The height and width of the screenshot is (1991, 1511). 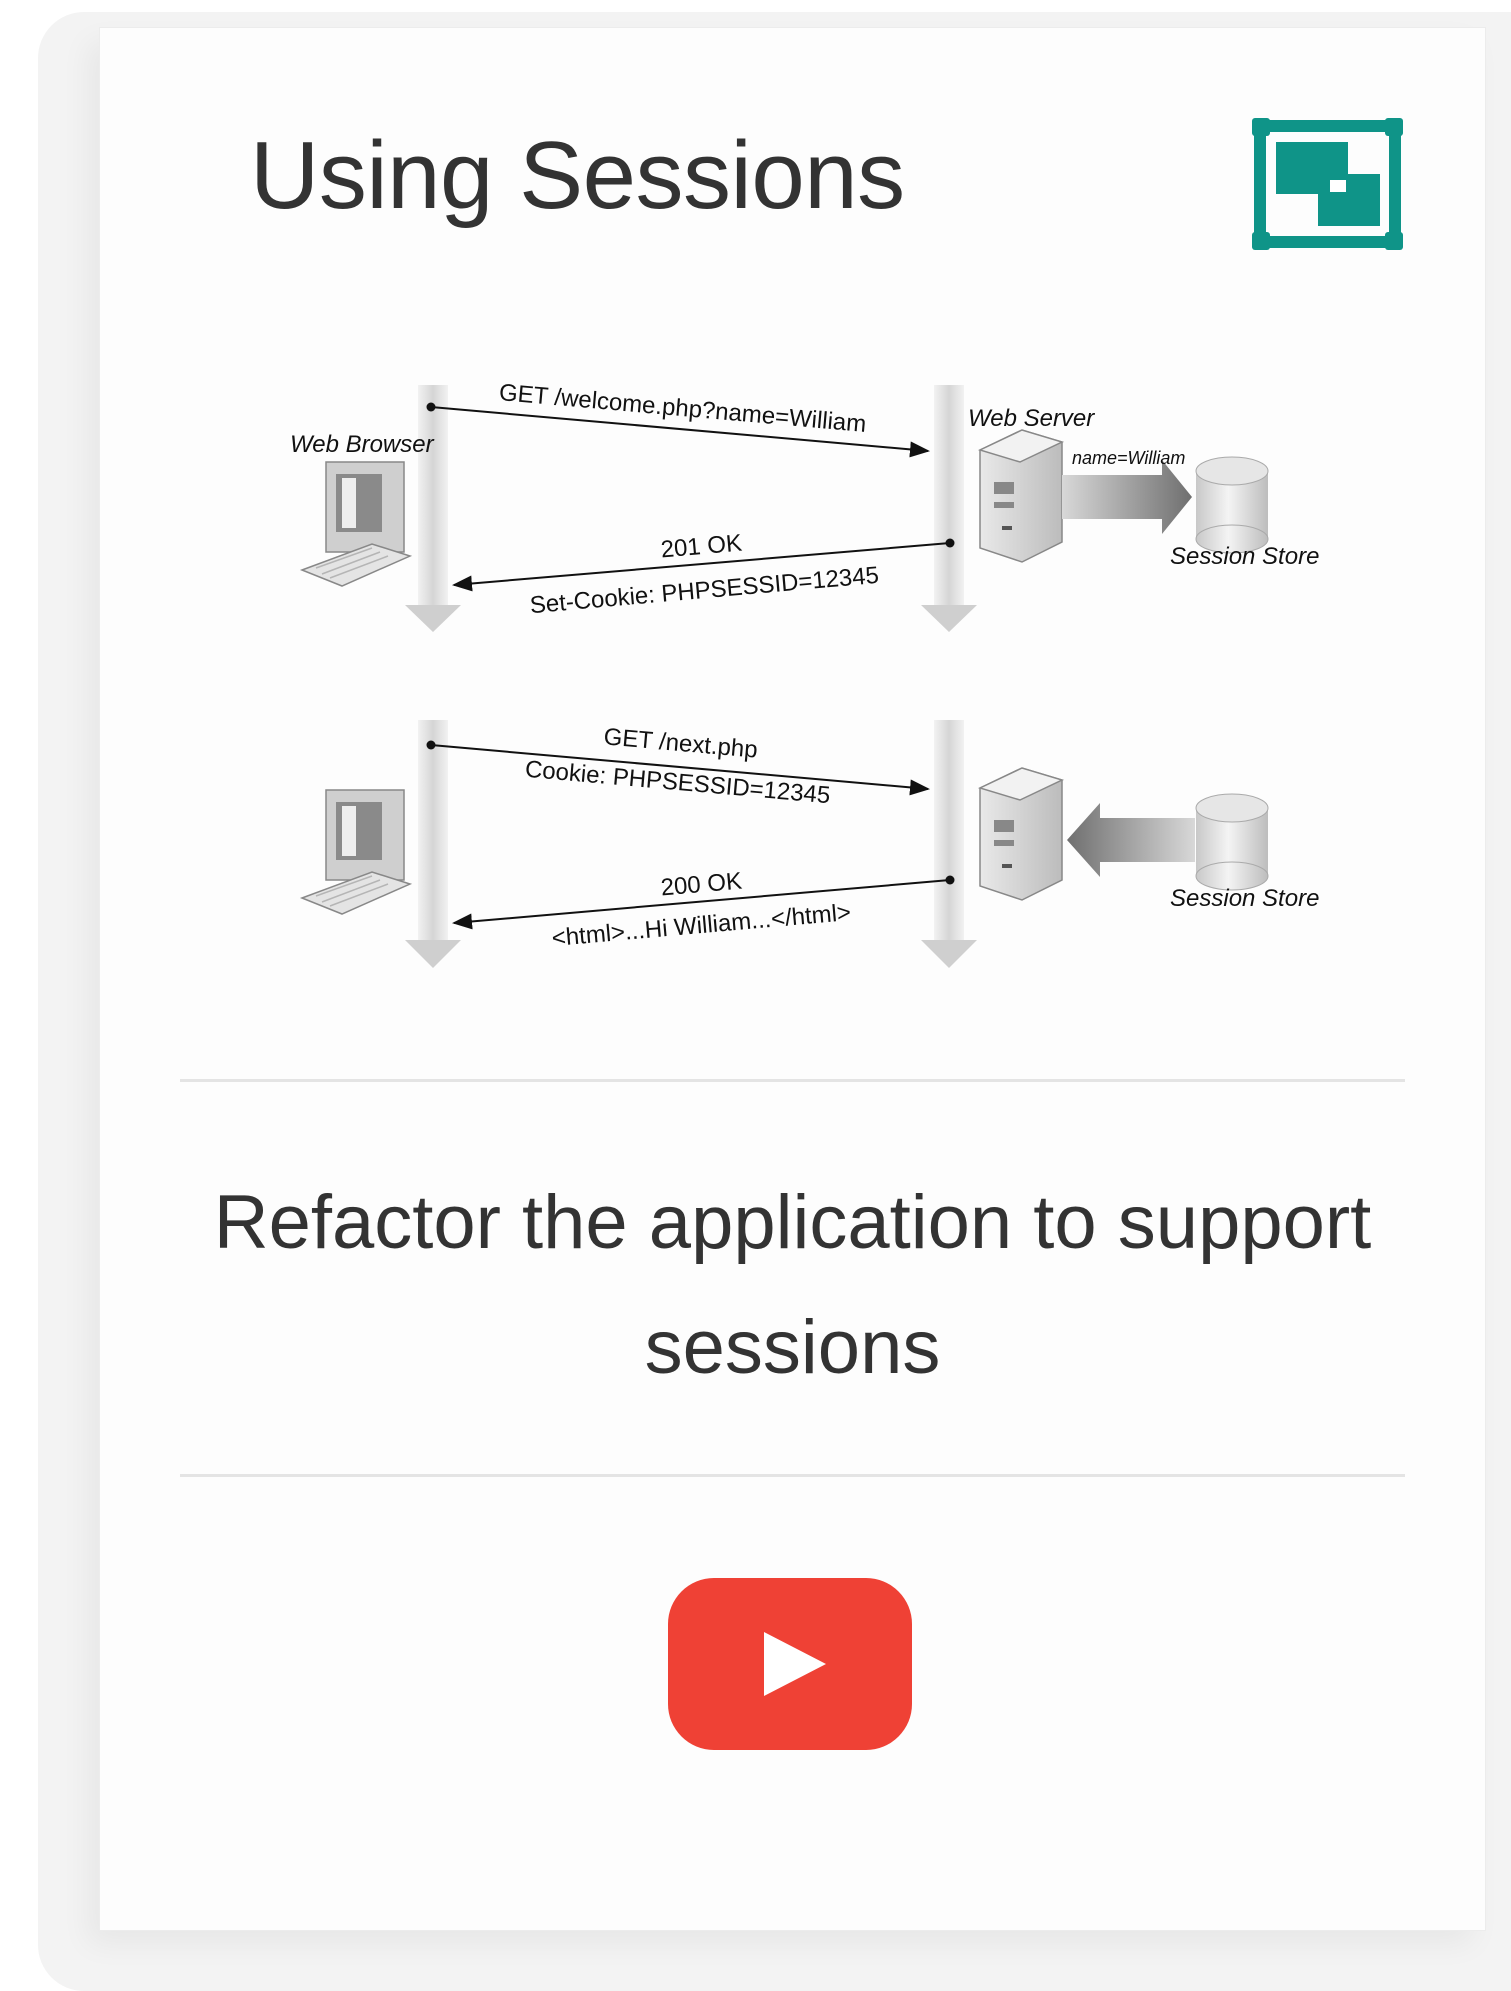 I want to click on youtube-play-button, so click(x=790, y=1664).